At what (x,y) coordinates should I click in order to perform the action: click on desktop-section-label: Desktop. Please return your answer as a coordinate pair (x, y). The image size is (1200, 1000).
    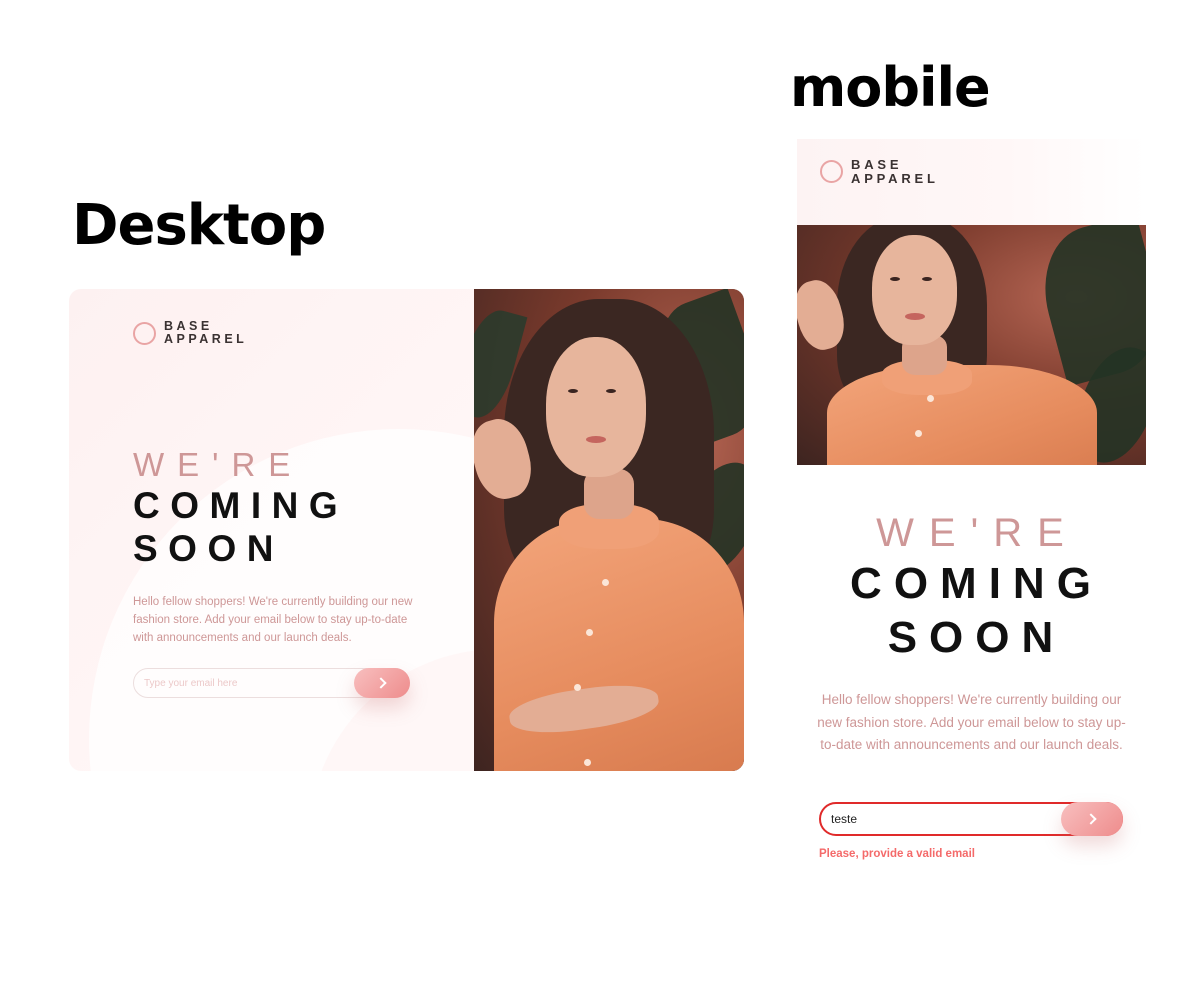
    Looking at the image, I should click on (199, 225).